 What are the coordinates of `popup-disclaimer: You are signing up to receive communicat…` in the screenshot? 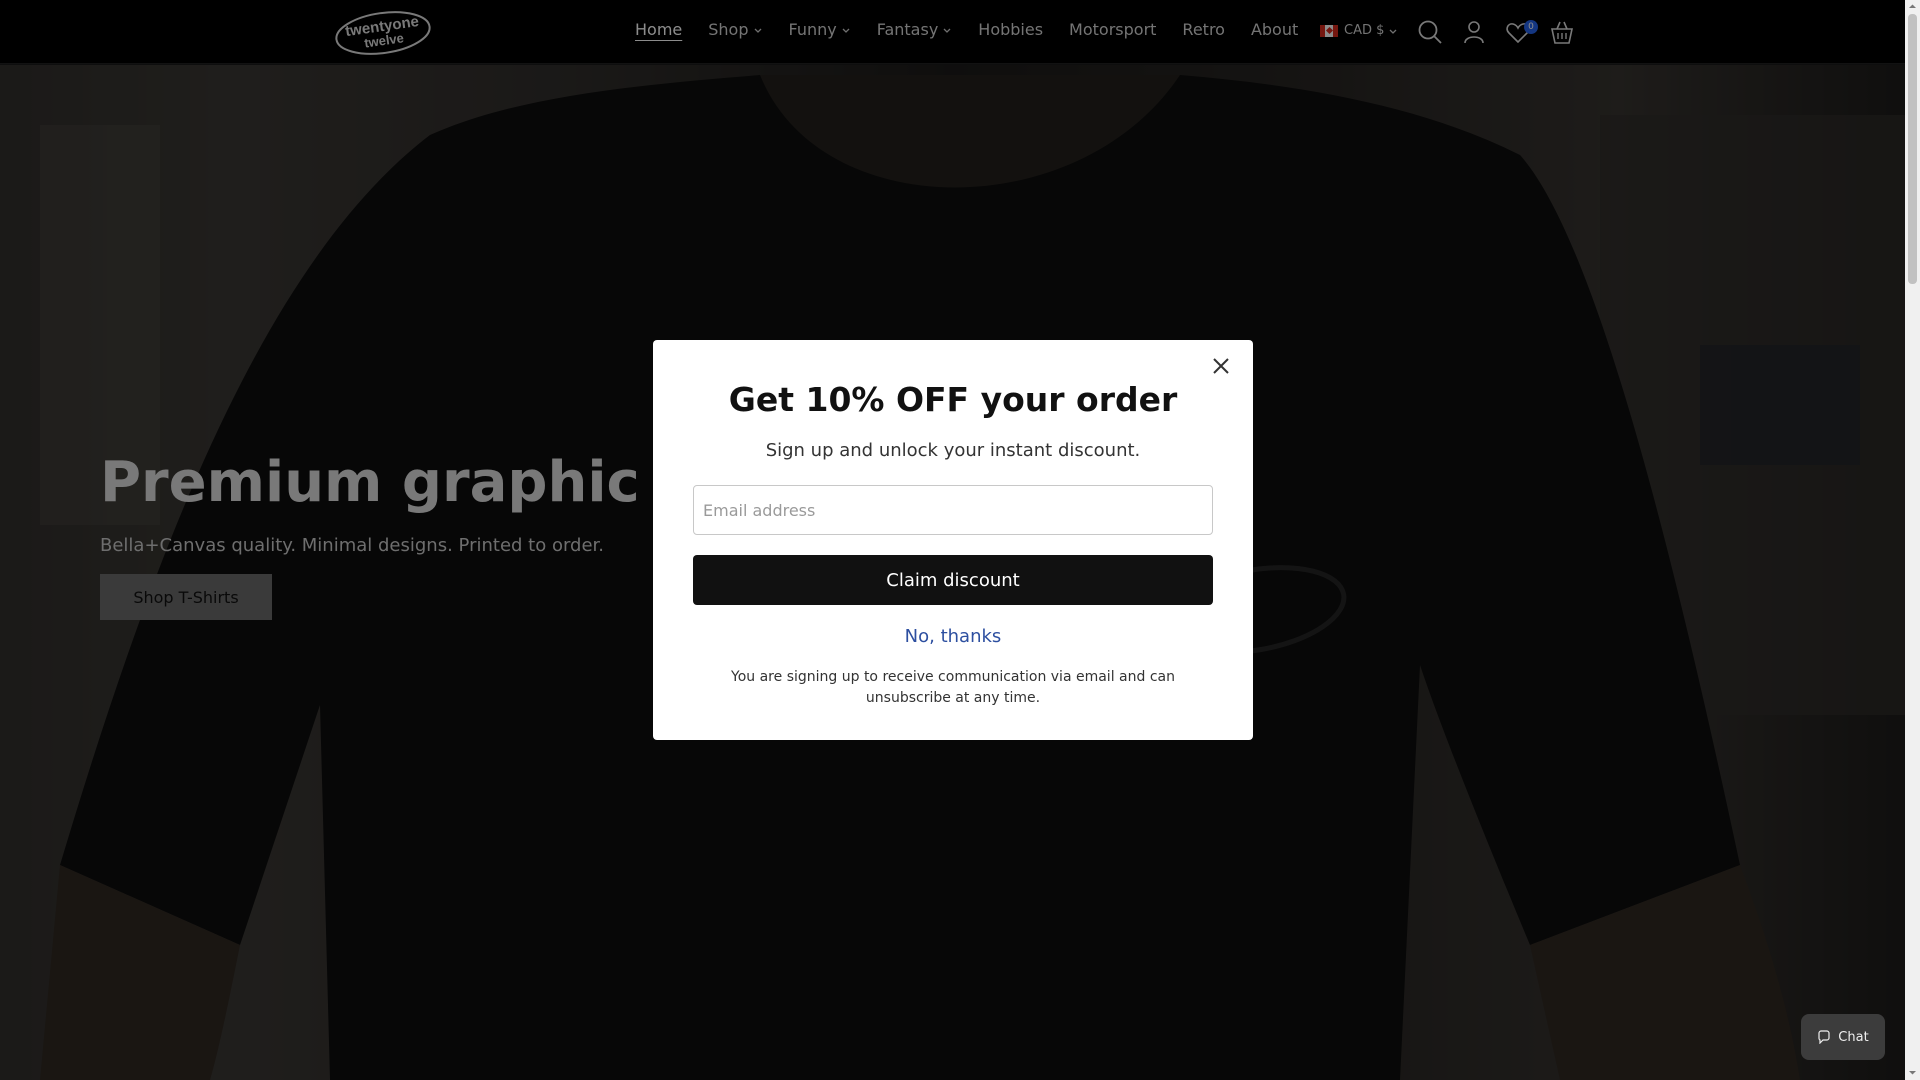 It's located at (953, 687).